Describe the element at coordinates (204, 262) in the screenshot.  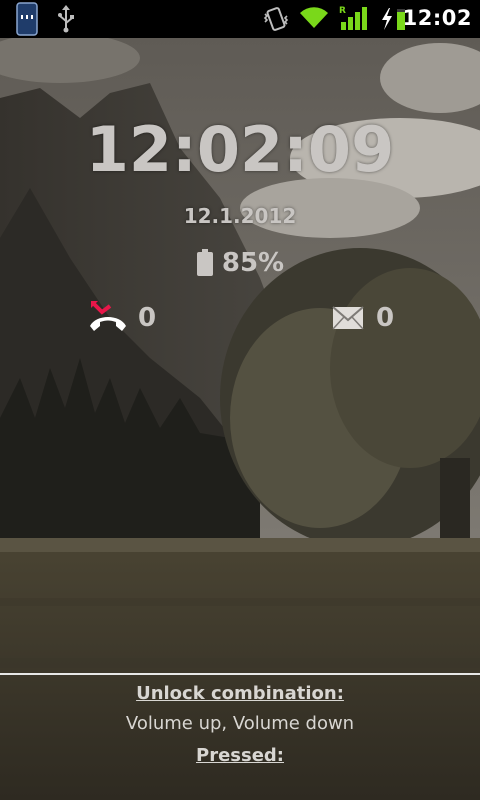
I see `battery-icon` at that location.